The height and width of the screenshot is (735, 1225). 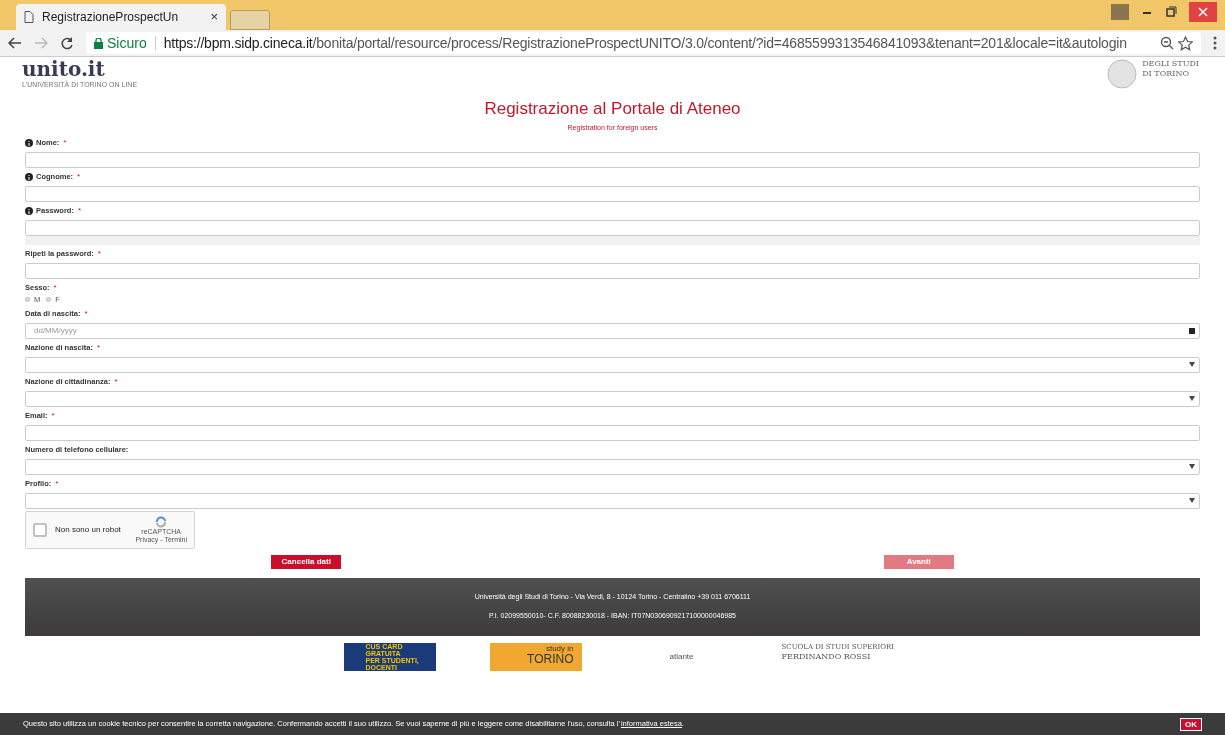 I want to click on reload-icon, so click(x=67, y=43).